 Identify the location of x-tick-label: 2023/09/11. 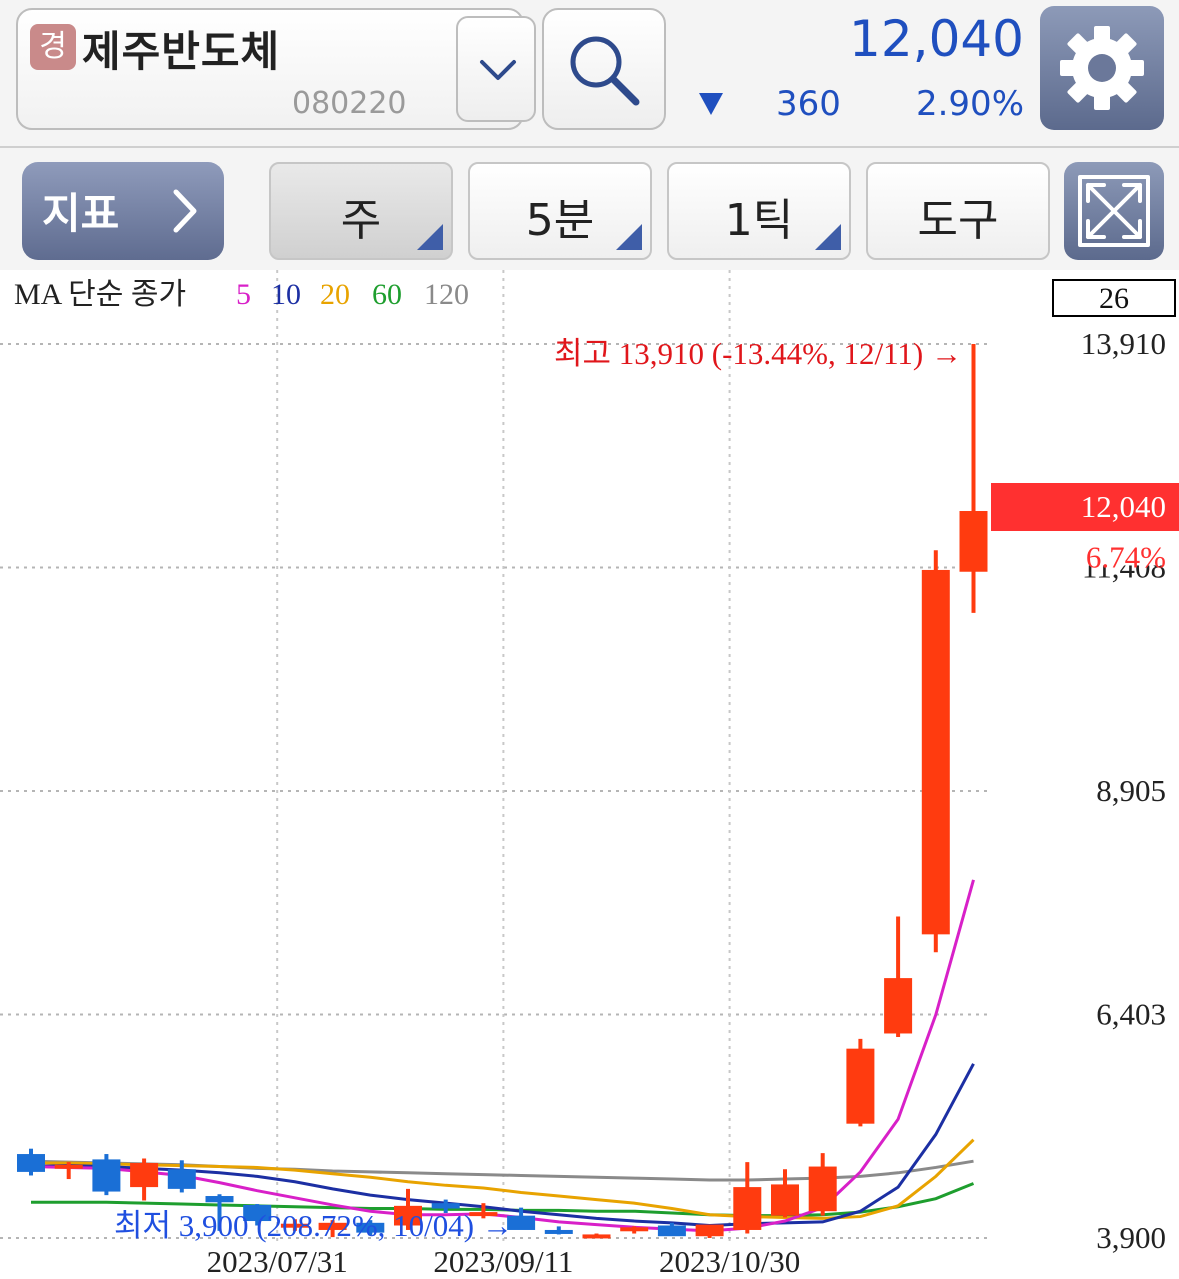
(503, 1261).